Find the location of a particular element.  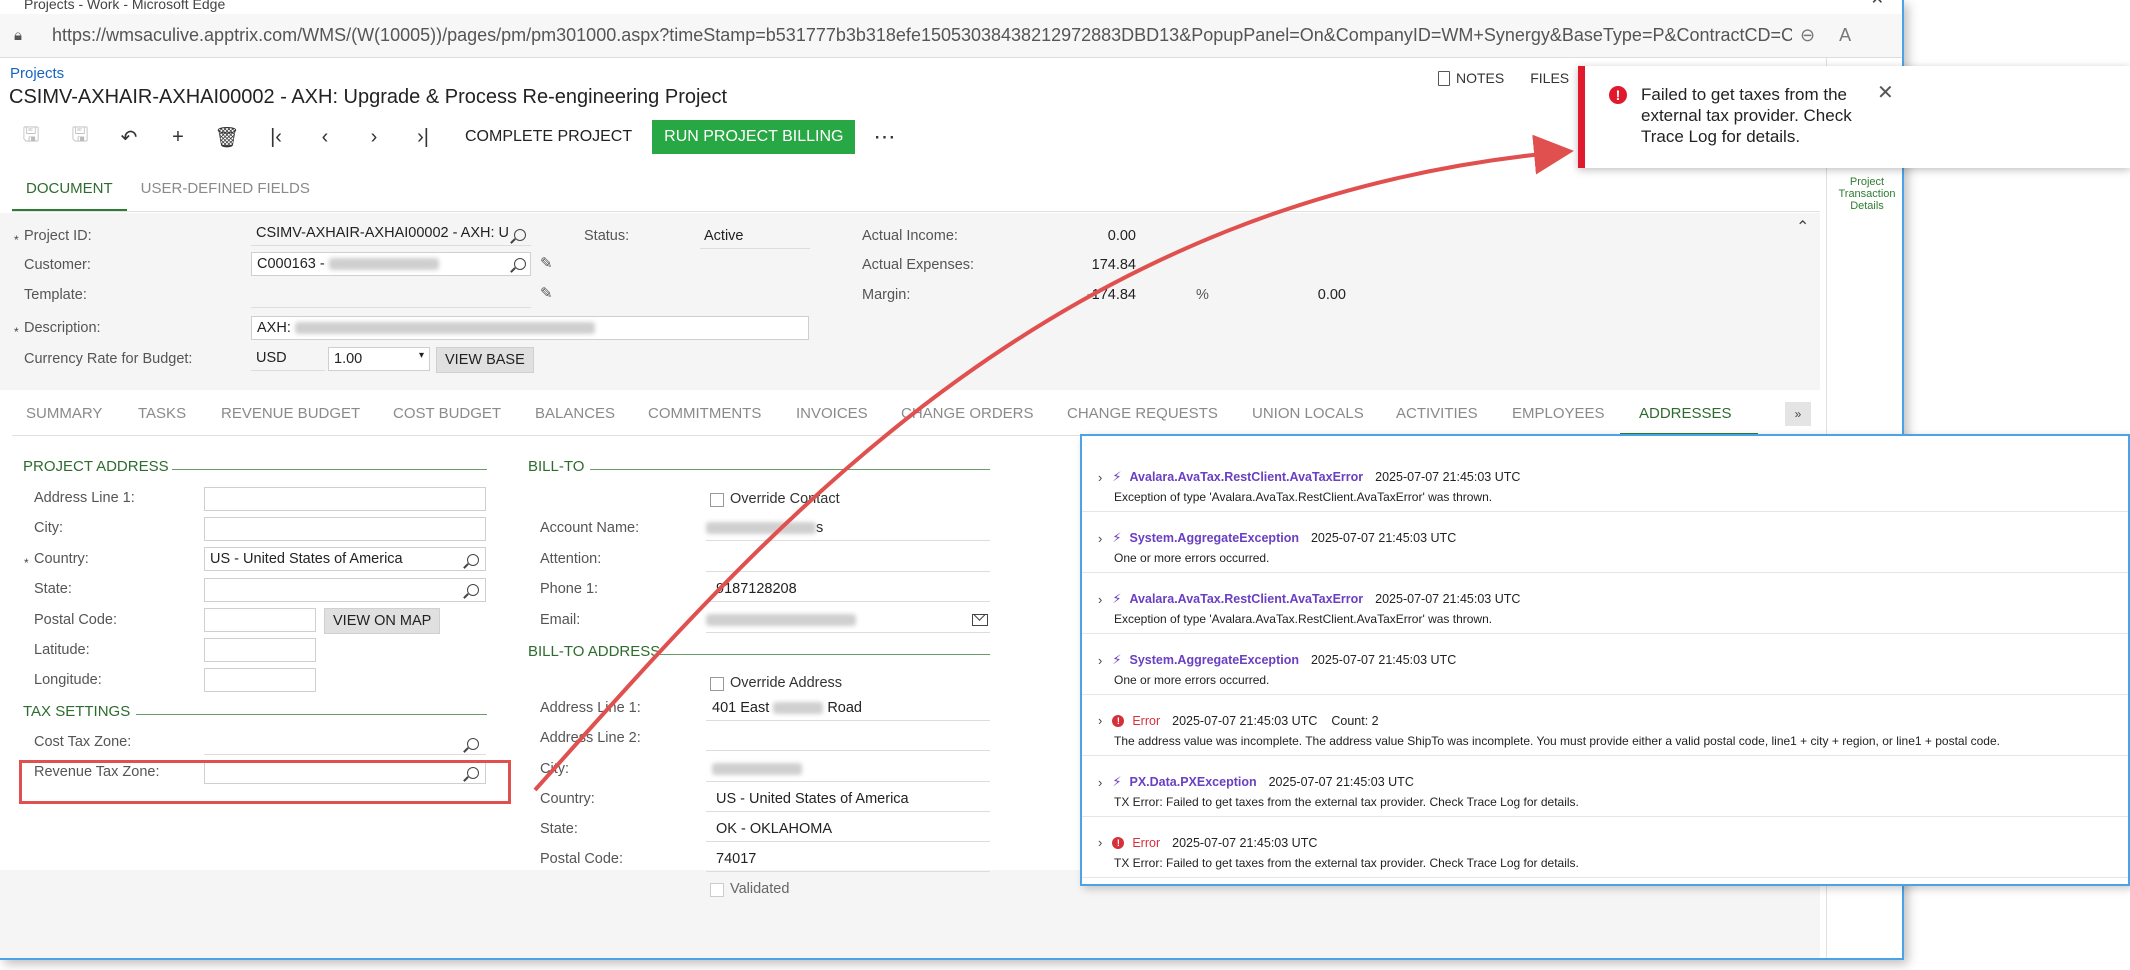

zoom-icon: ⊖ is located at coordinates (1807, 35).